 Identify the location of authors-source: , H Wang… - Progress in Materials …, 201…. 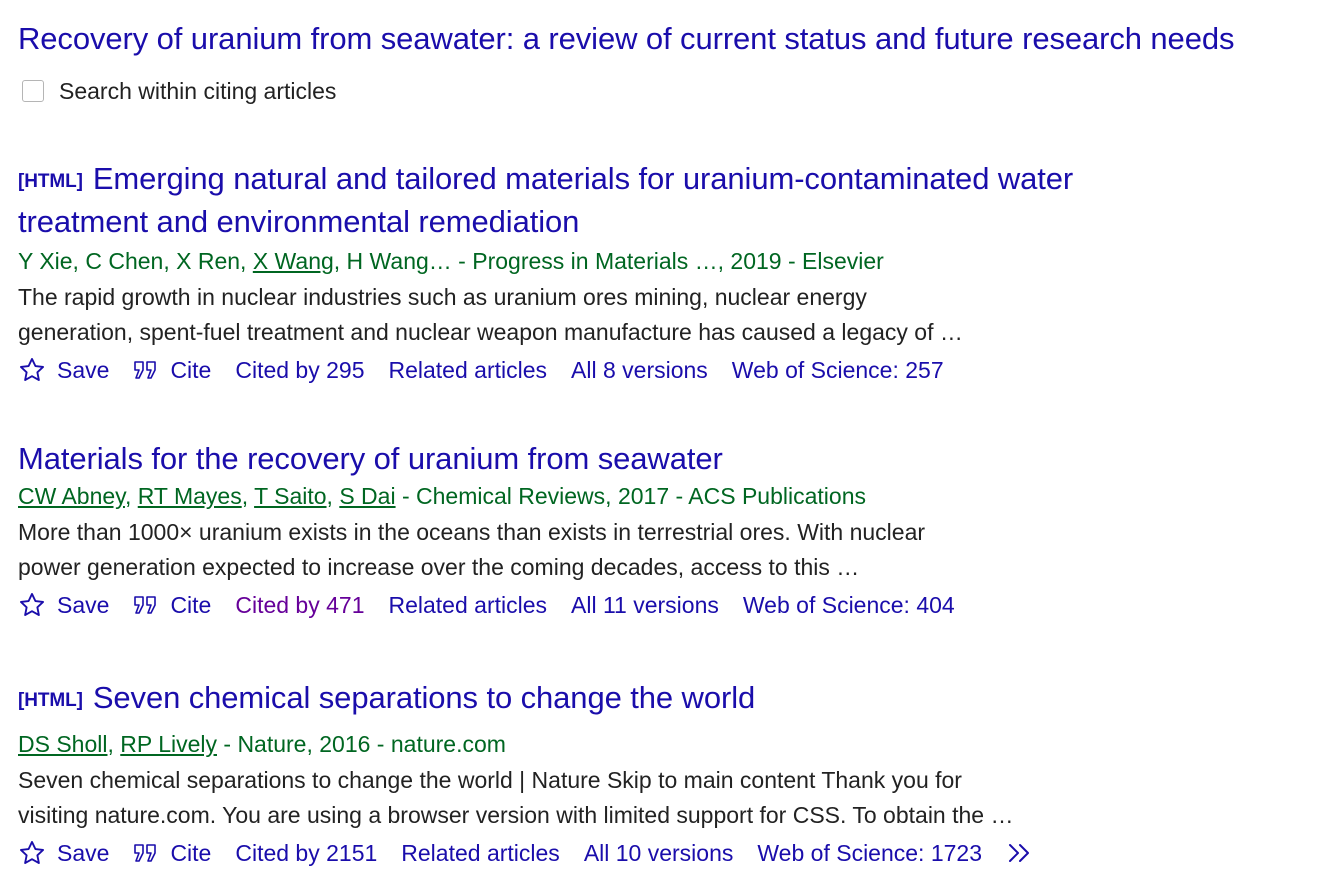
(608, 261).